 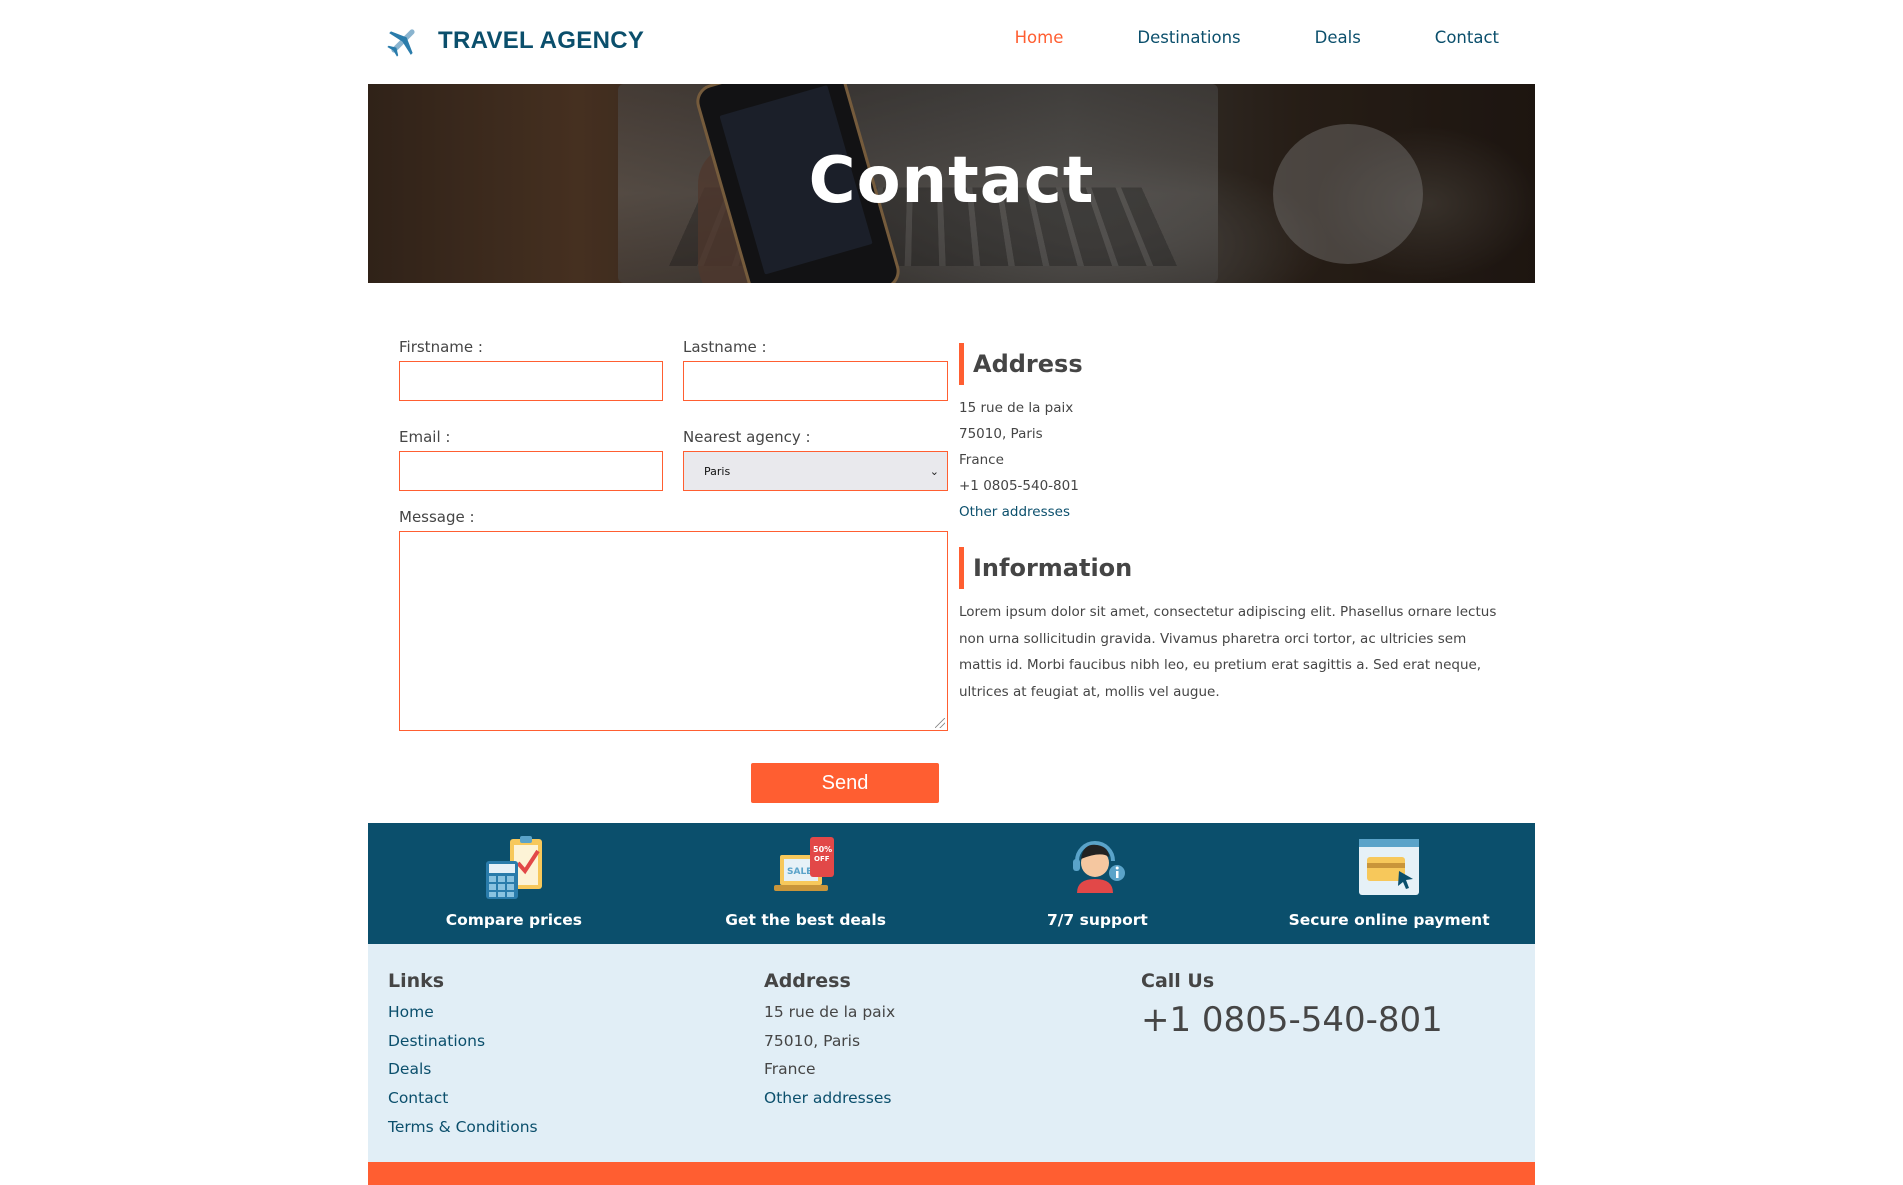 What do you see at coordinates (463, 1041) in the screenshot?
I see `footer-link-destinations: Destinations` at bounding box center [463, 1041].